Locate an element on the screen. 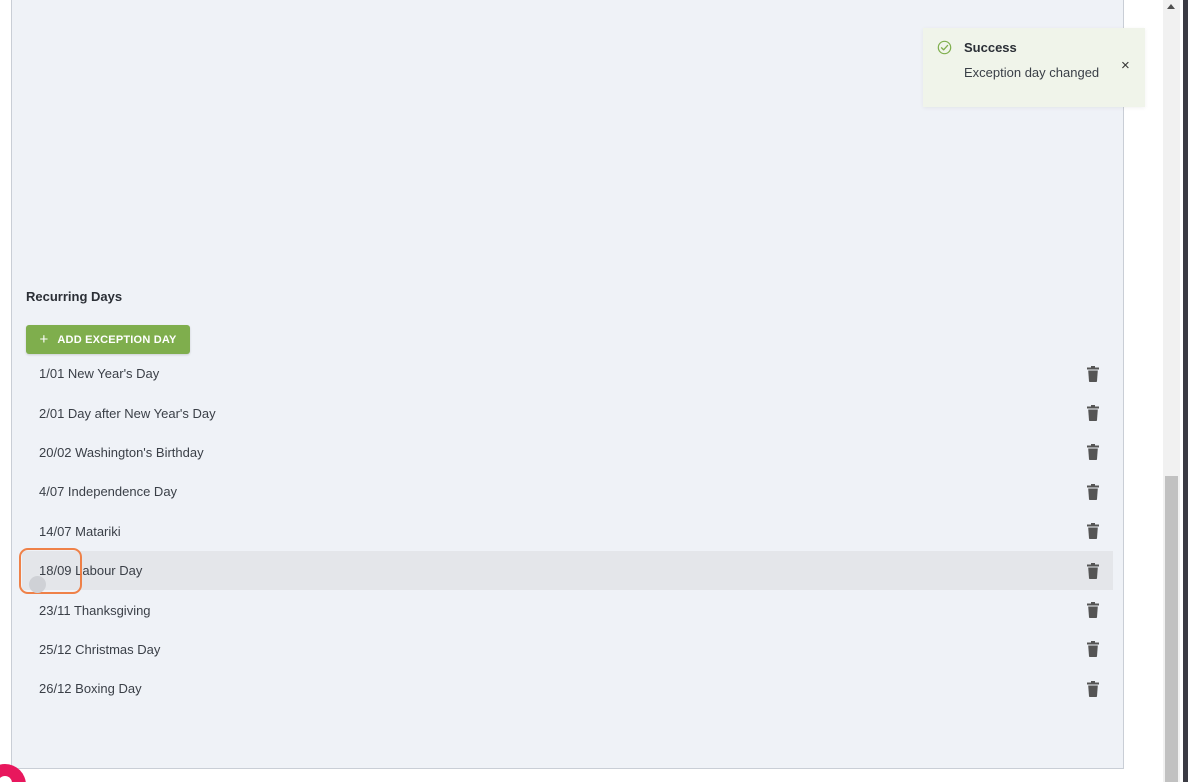  exception-day-label: 25/12 Christmas Day is located at coordinates (100, 649).